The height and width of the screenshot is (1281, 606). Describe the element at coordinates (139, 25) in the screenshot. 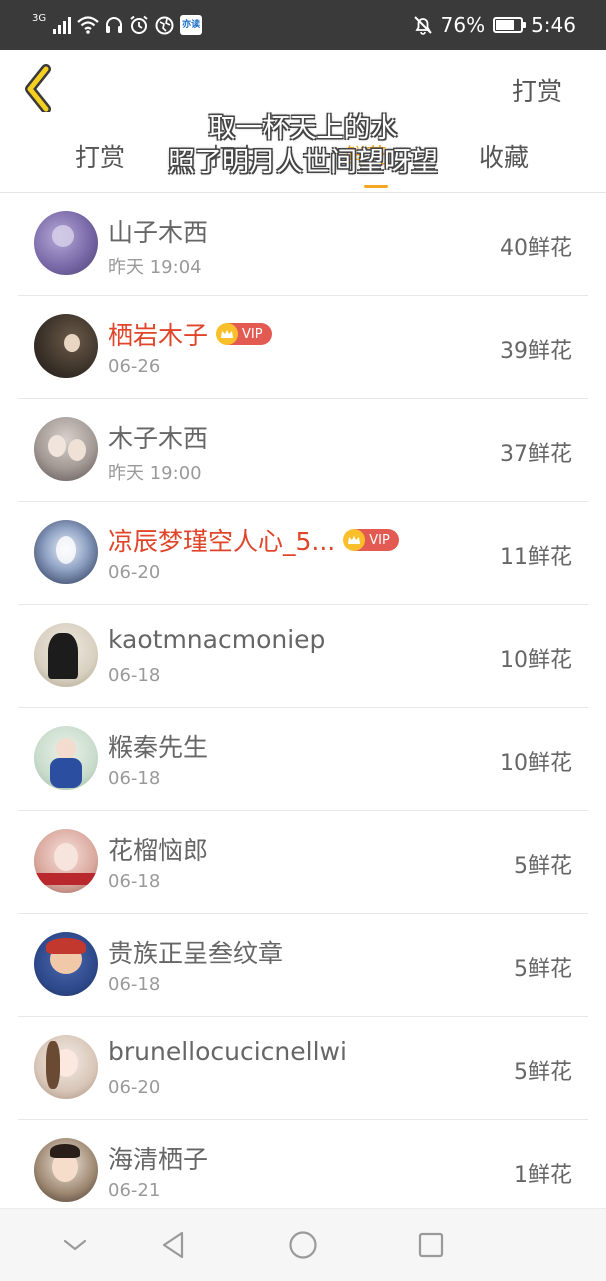

I see `alarm-icon` at that location.